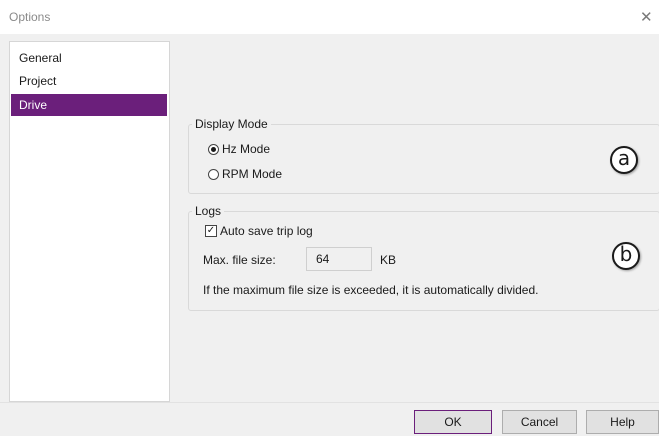  What do you see at coordinates (239, 260) in the screenshot?
I see `max-file-size-label: Max. file size:` at bounding box center [239, 260].